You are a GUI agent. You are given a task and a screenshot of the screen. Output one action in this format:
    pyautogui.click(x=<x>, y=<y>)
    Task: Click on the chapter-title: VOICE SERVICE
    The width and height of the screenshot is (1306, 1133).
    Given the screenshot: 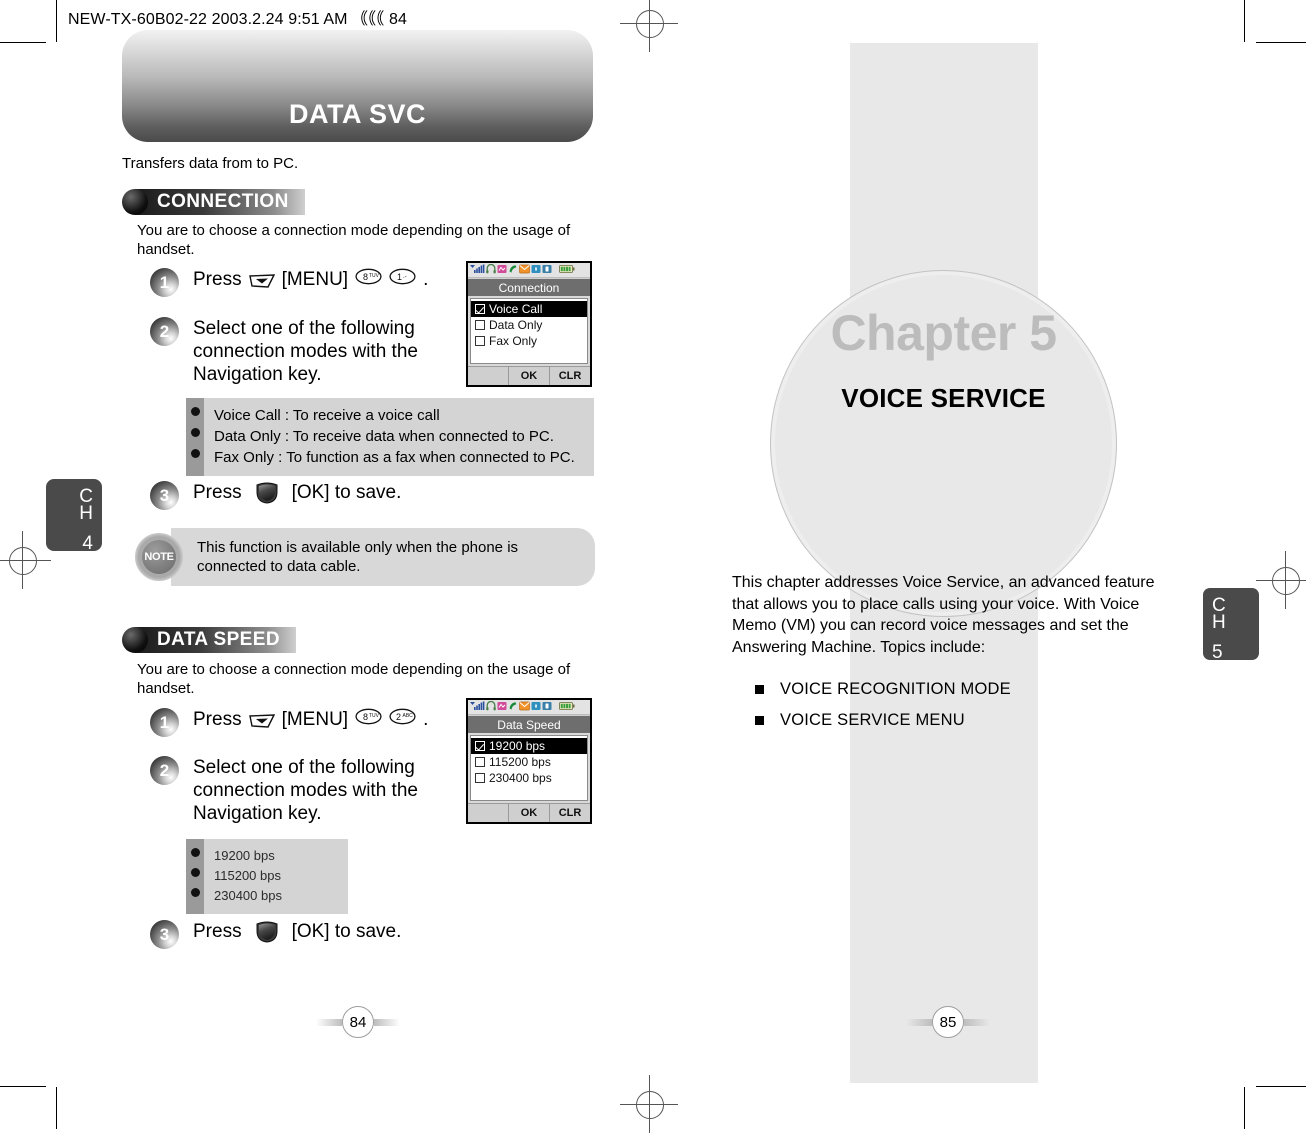 What is the action you would take?
    pyautogui.click(x=943, y=398)
    